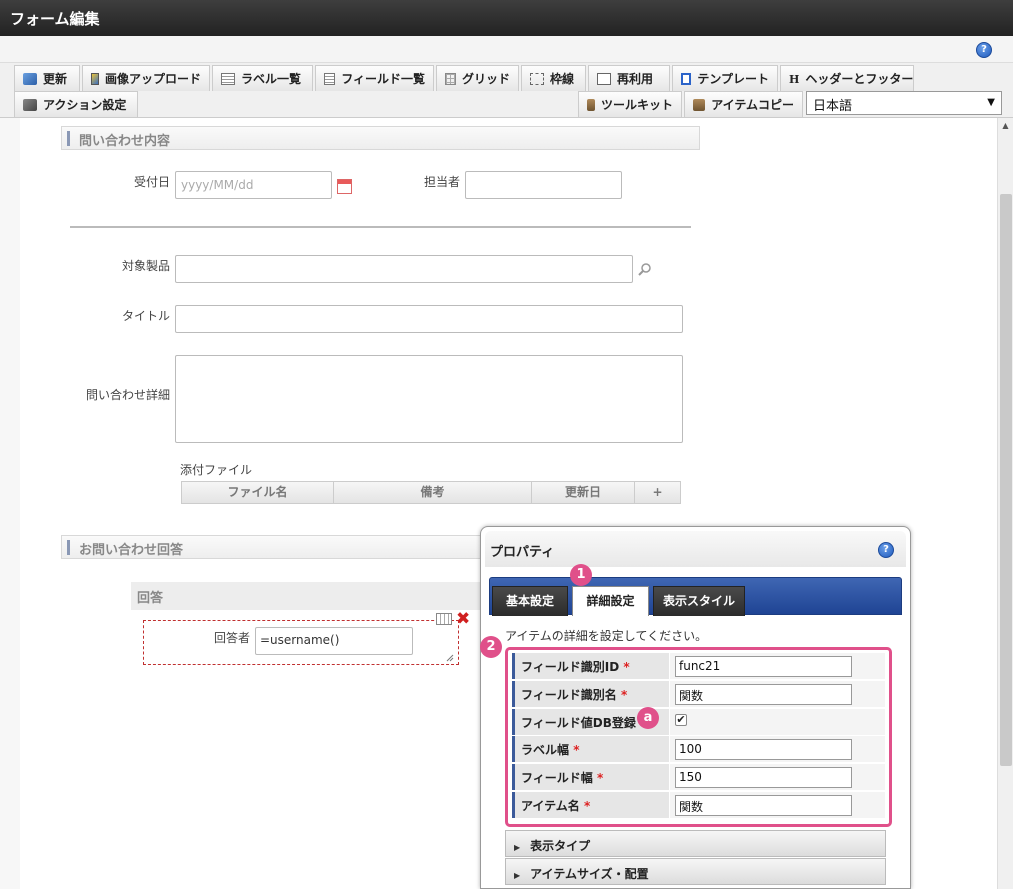 The width and height of the screenshot is (1013, 889). What do you see at coordinates (1005, 126) in the screenshot?
I see `scroll-up-arrow: ▲` at bounding box center [1005, 126].